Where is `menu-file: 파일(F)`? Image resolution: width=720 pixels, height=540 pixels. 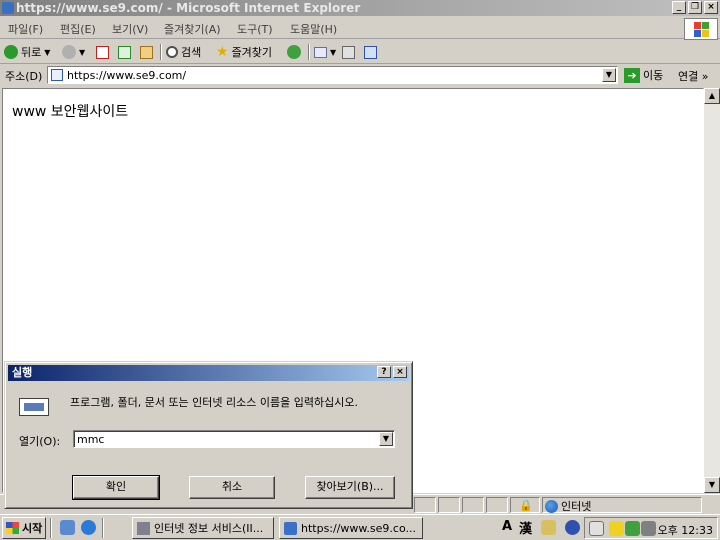 menu-file: 파일(F) is located at coordinates (25, 29).